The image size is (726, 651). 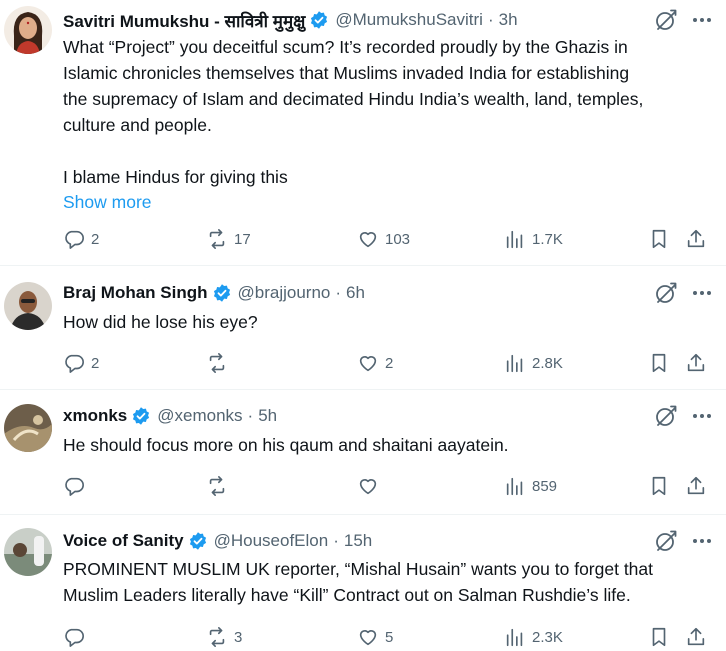 I want to click on like-button: 103, so click(x=383, y=239).